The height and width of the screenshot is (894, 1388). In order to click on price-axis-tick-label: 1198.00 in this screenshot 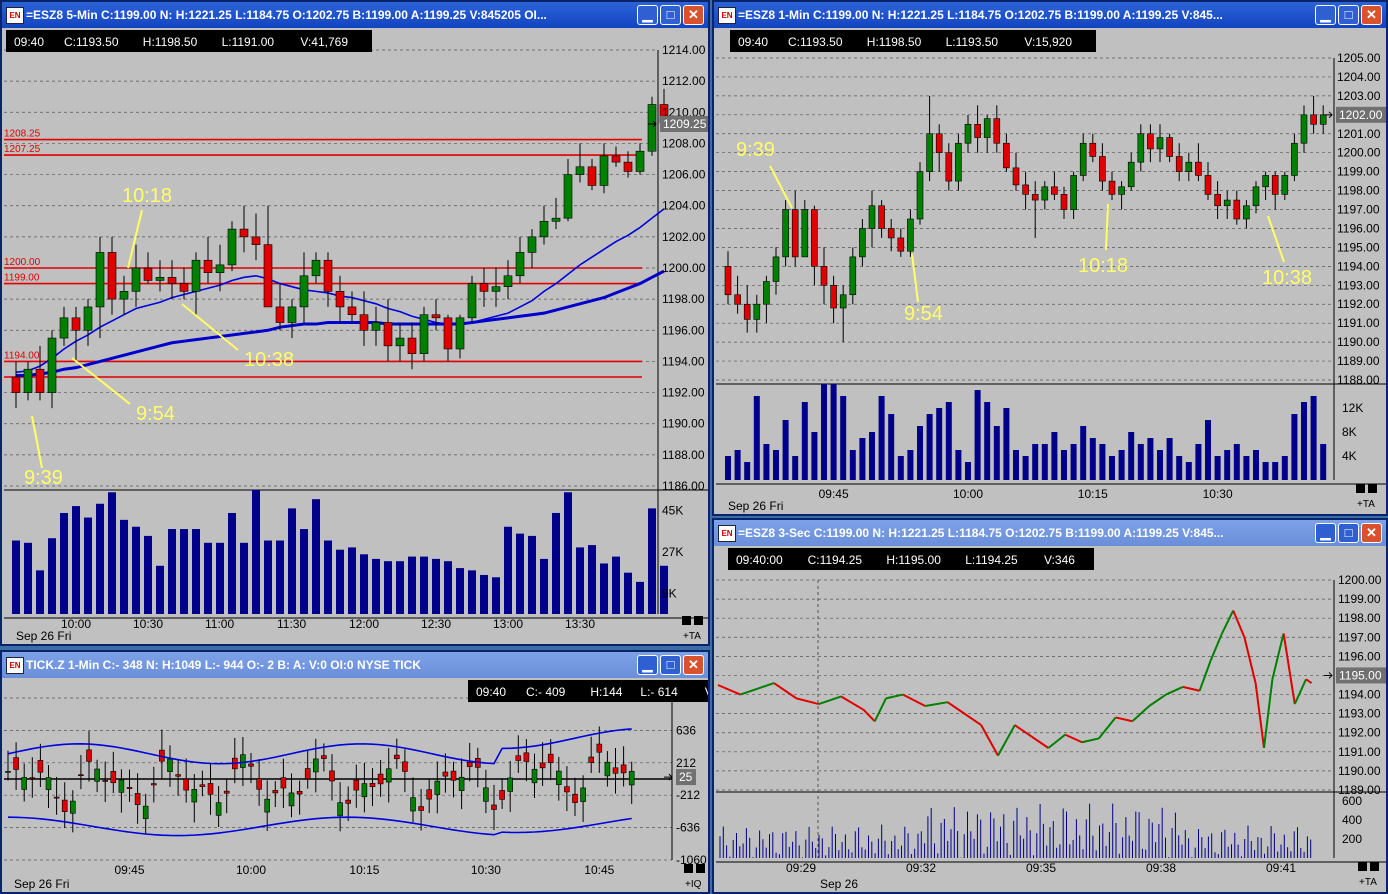, I will do `click(1358, 191)`.